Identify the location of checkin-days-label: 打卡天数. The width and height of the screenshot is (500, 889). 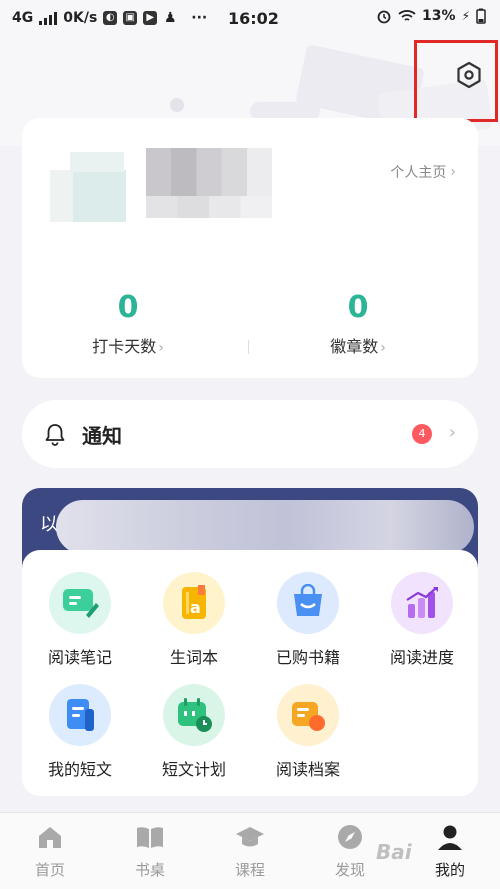
(124, 346).